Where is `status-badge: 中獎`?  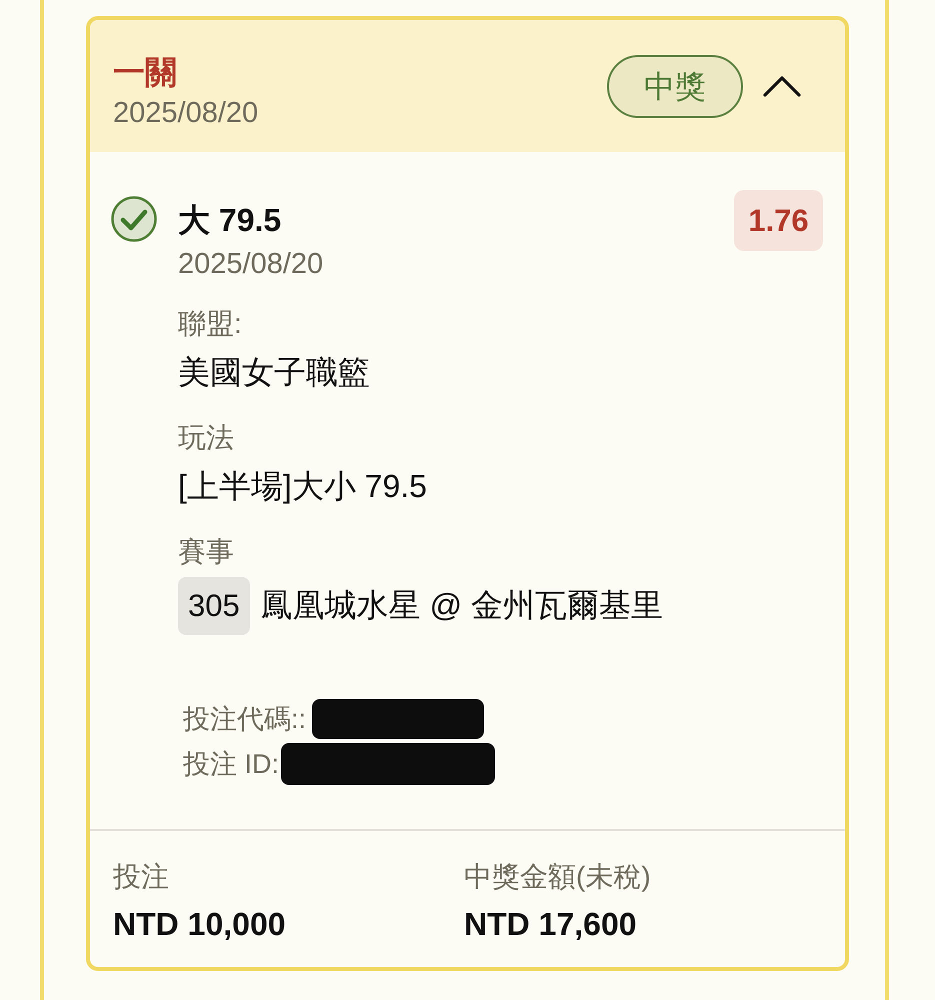 status-badge: 中獎 is located at coordinates (675, 86).